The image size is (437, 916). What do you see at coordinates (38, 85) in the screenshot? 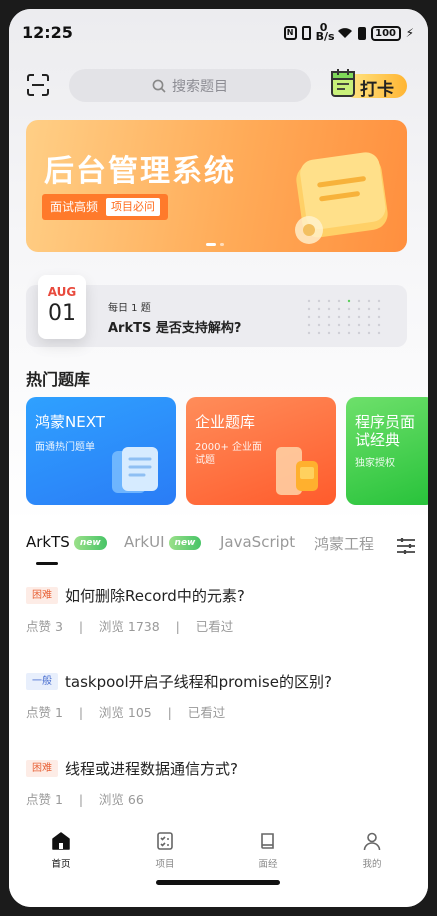
I see `scan-icon` at bounding box center [38, 85].